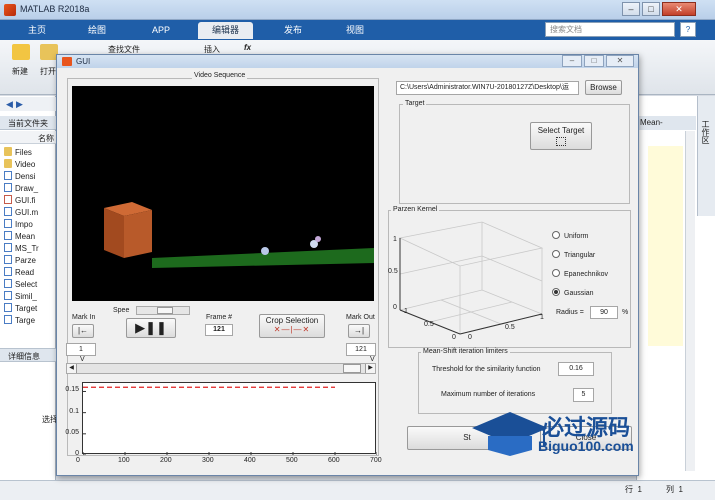 The width and height of the screenshot is (715, 500). Describe the element at coordinates (166, 460) in the screenshot. I see `x-tick-label: 200` at that location.